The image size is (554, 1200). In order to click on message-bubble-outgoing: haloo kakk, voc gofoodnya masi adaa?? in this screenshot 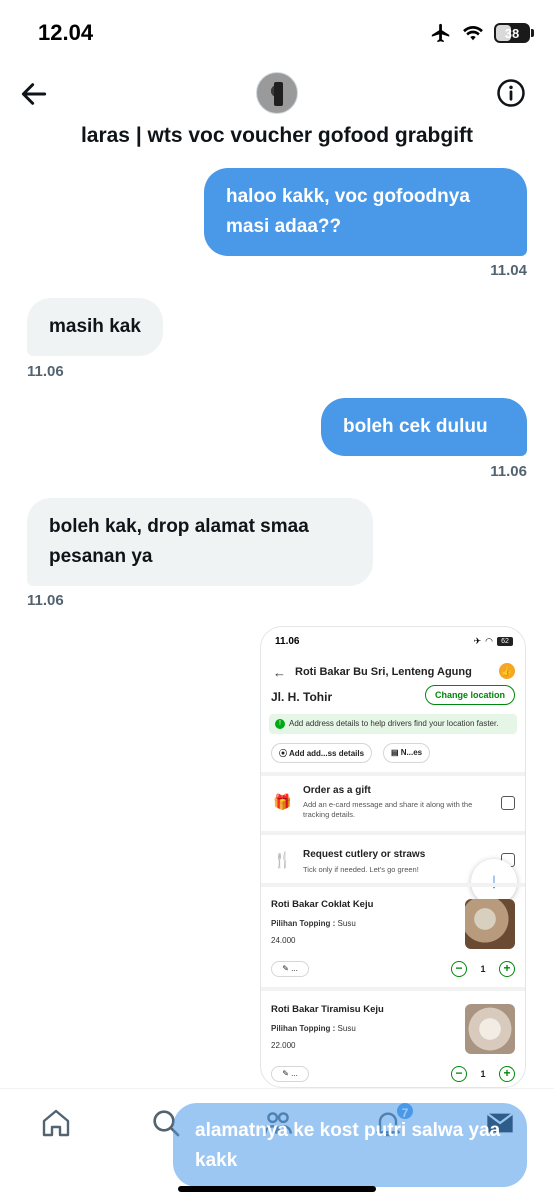, I will do `click(365, 212)`.